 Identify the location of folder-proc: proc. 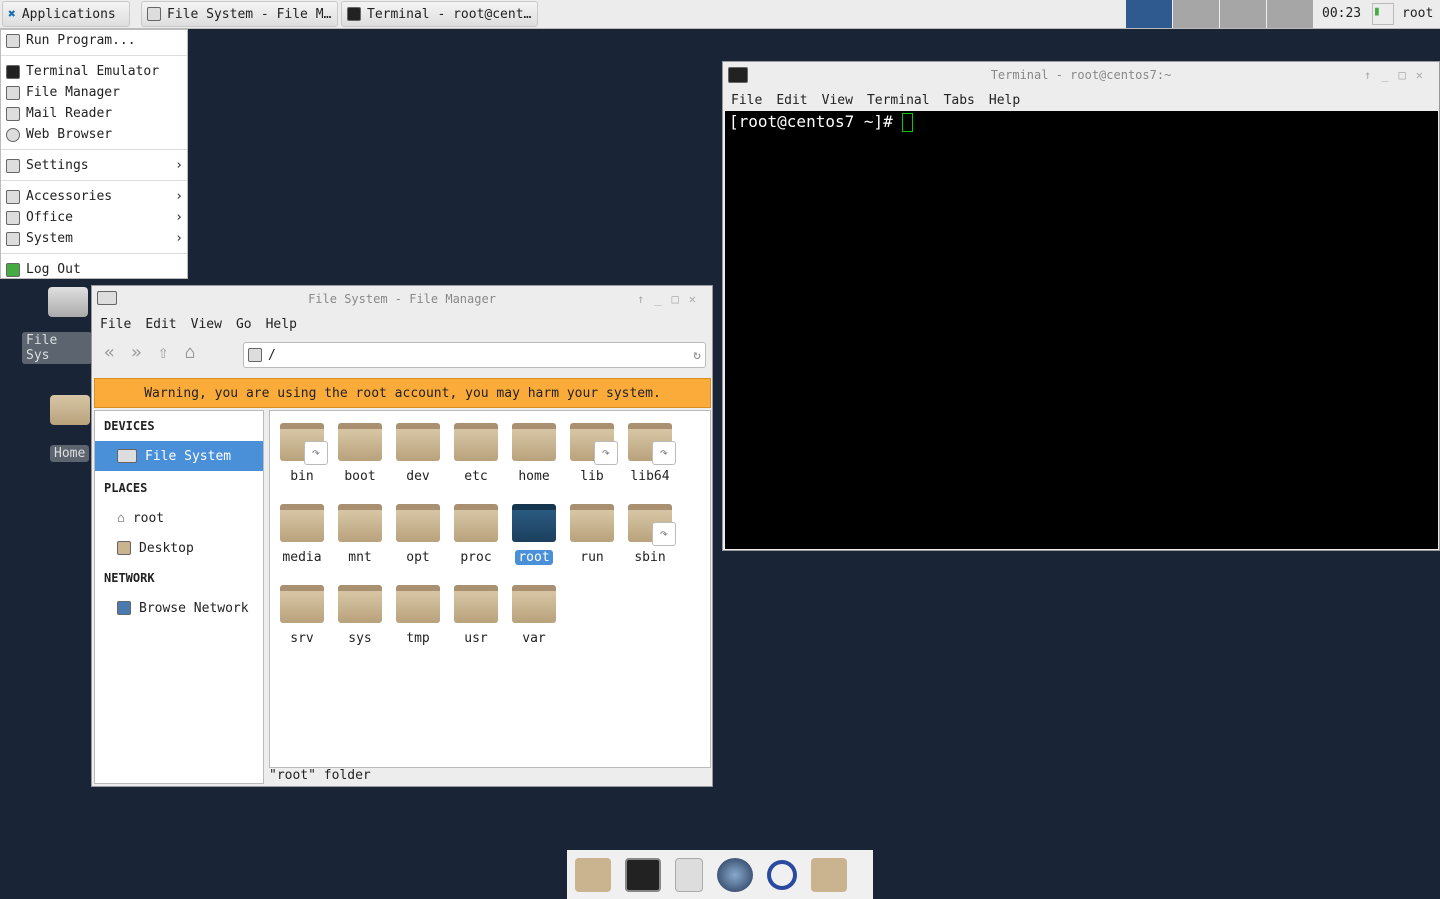
(476, 534).